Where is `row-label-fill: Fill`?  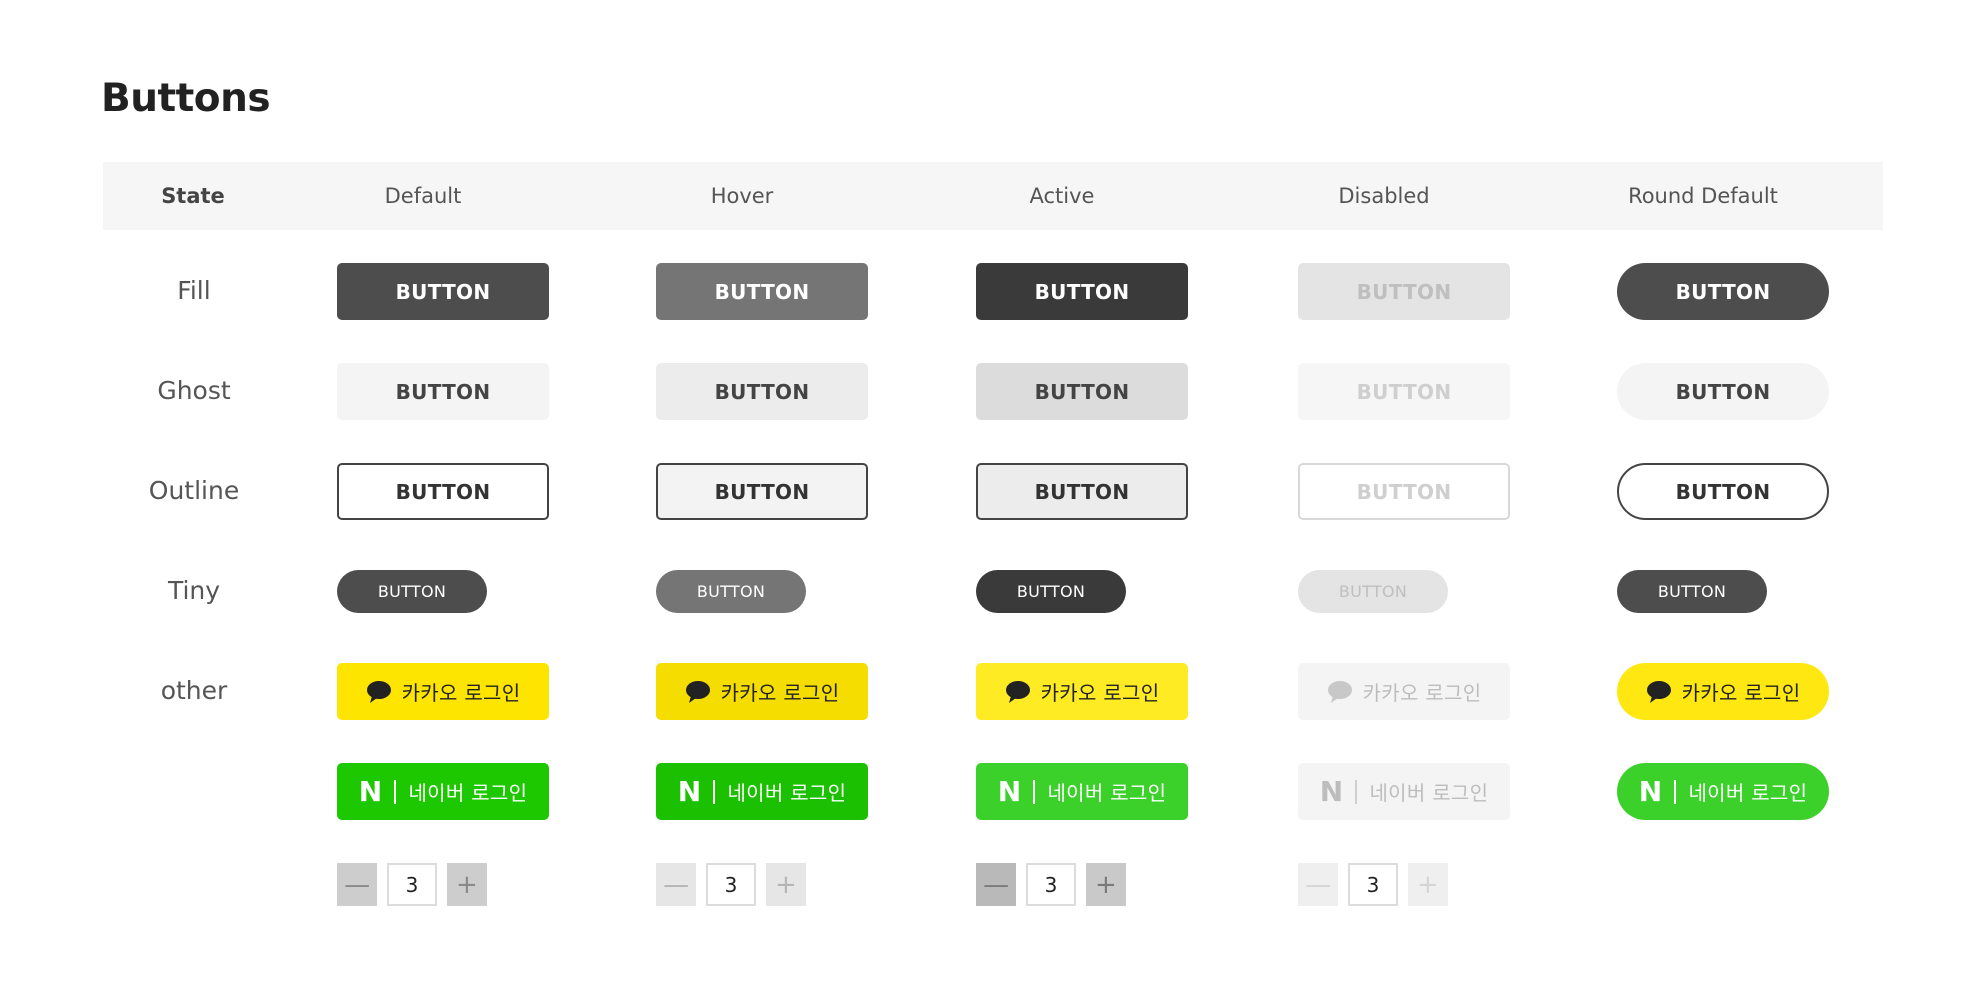
row-label-fill: Fill is located at coordinates (194, 290).